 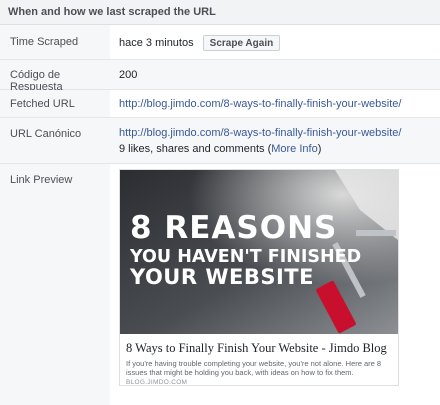 I want to click on engagement-stats-suffix: ), so click(x=319, y=149).